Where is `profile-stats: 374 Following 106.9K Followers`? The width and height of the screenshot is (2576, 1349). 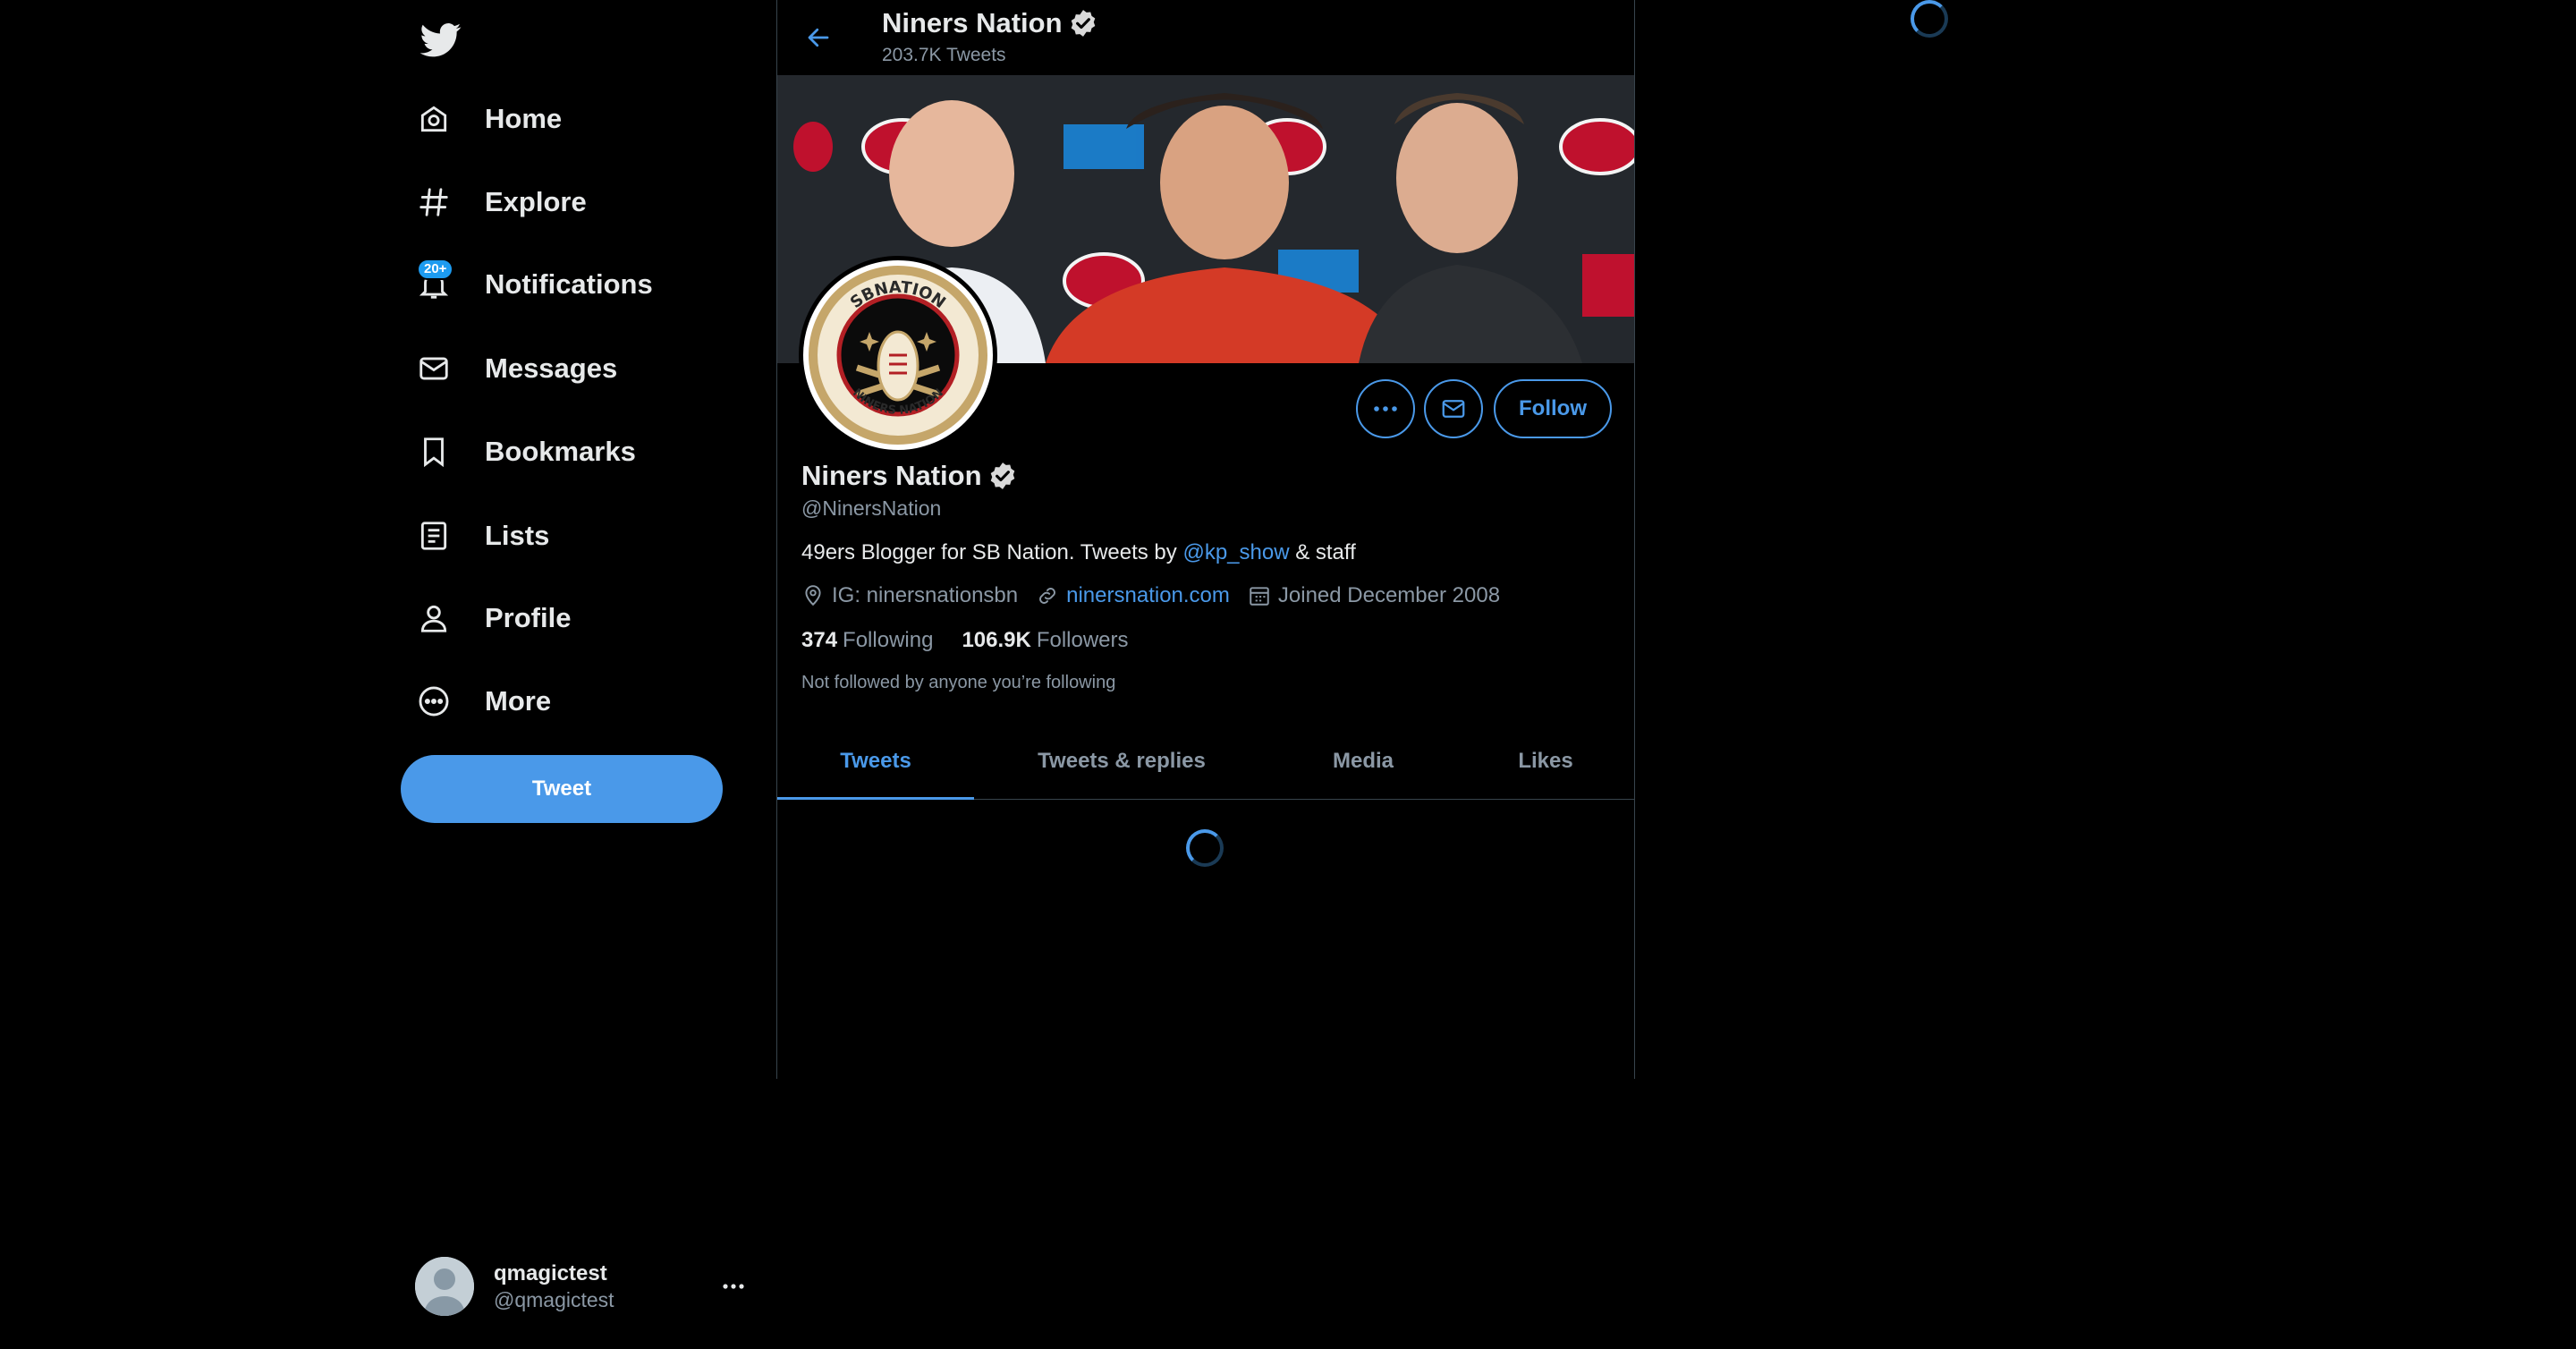
profile-stats: 374 Following 106.9K Followers is located at coordinates (979, 640).